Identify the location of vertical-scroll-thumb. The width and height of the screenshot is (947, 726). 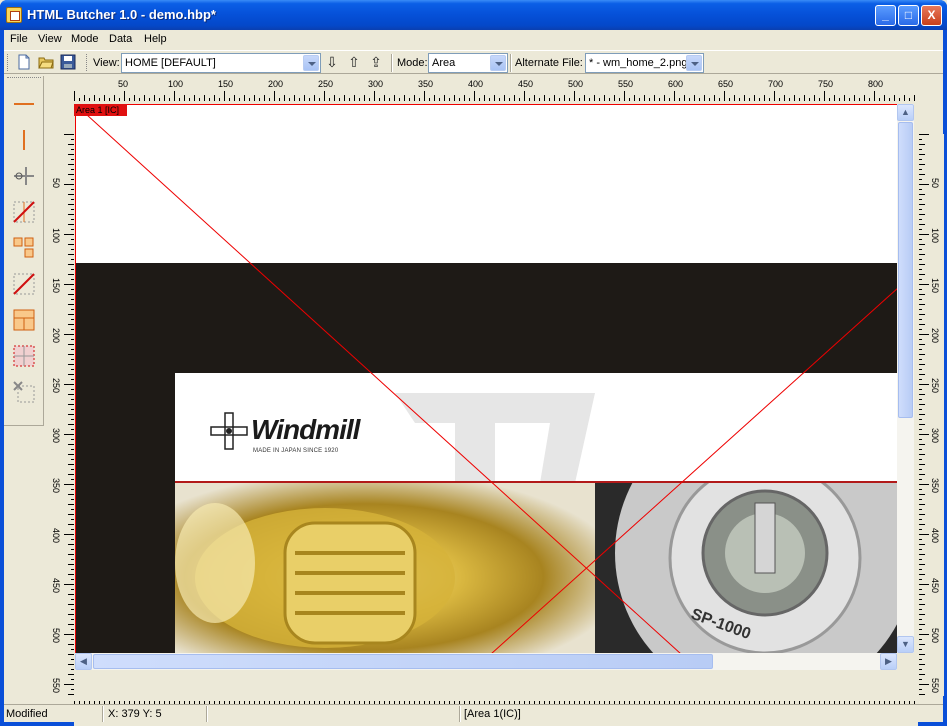
(905, 270).